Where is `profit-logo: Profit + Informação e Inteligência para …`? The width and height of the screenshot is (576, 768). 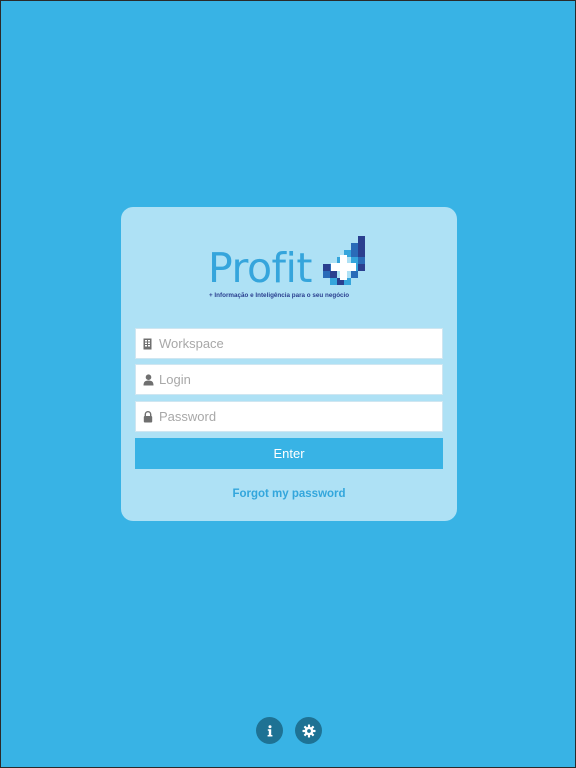
profit-logo: Profit + Informação e Inteligência para … is located at coordinates (290, 270).